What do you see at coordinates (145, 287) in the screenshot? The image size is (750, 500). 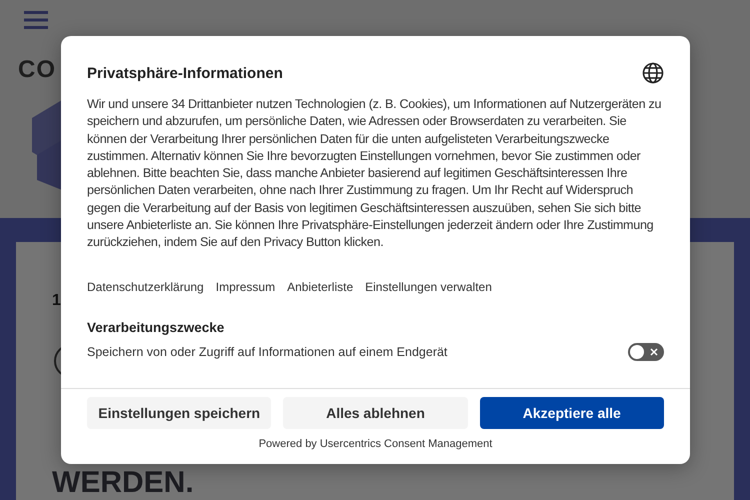 I see `footer-link: Datenschutzerklärung` at bounding box center [145, 287].